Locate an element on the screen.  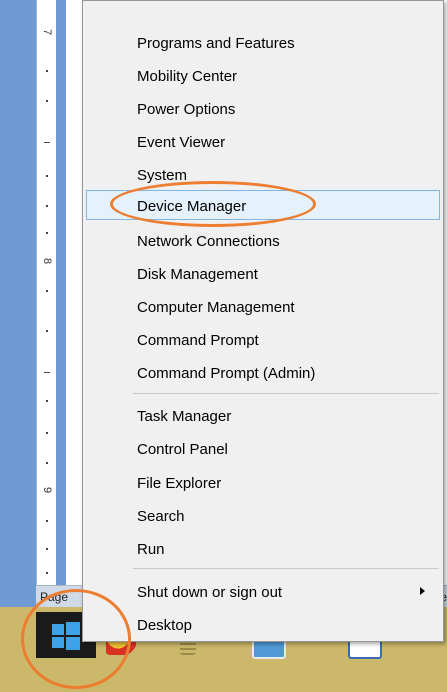
menu-item-label: Programs and Features is located at coordinates (216, 43).